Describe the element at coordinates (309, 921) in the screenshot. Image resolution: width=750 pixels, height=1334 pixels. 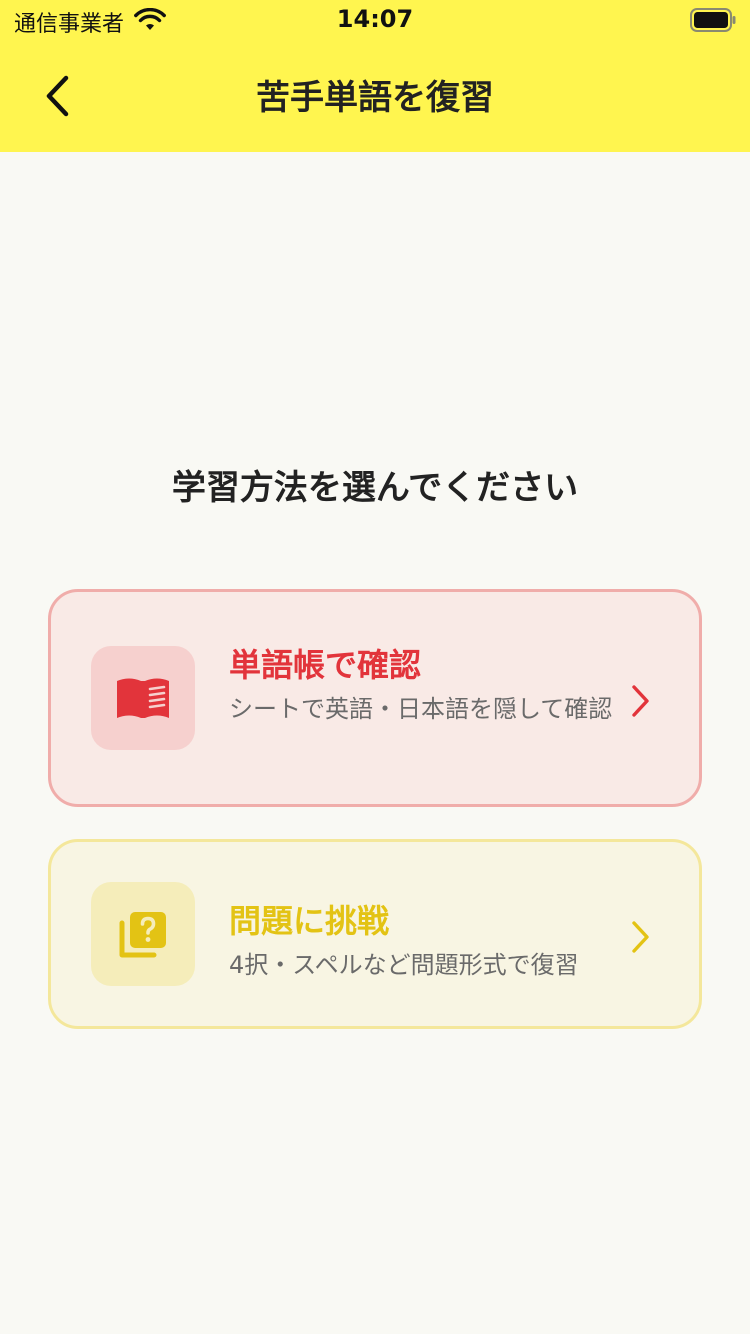
I see `option-title: 問題に挑戦` at that location.